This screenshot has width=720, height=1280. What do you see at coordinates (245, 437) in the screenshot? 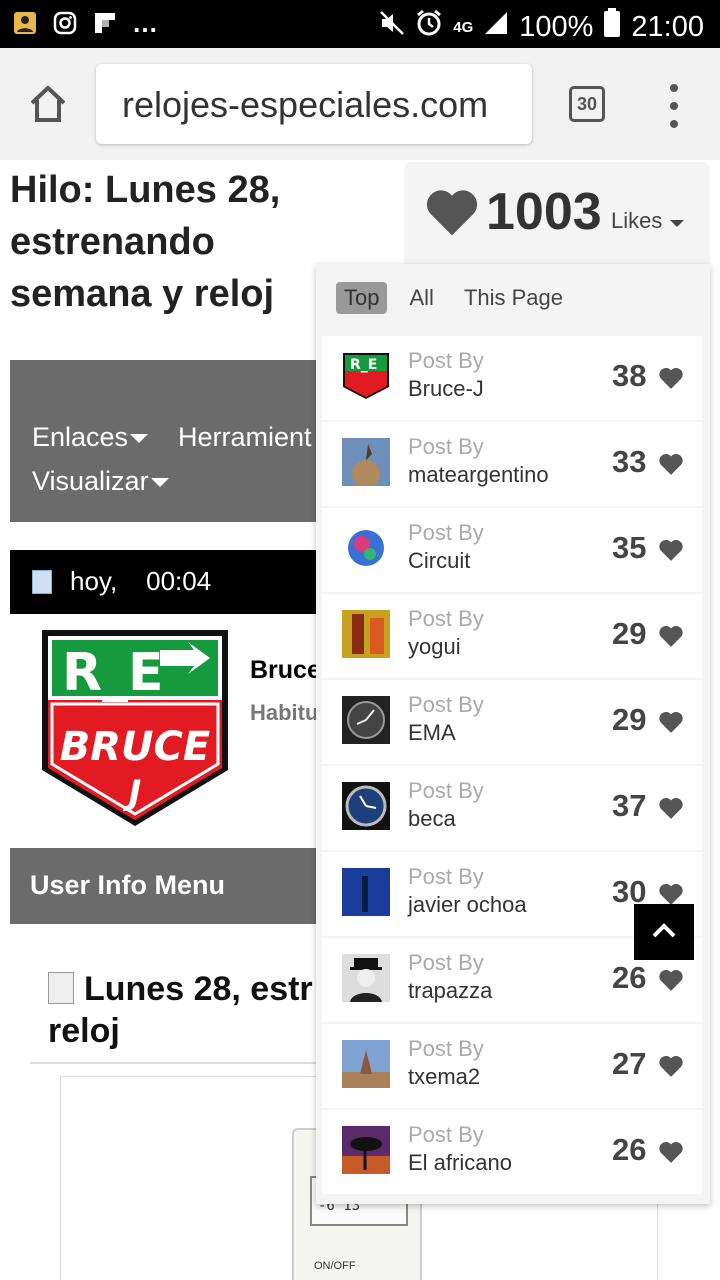
I see `nav-herramientas: Herramient` at bounding box center [245, 437].